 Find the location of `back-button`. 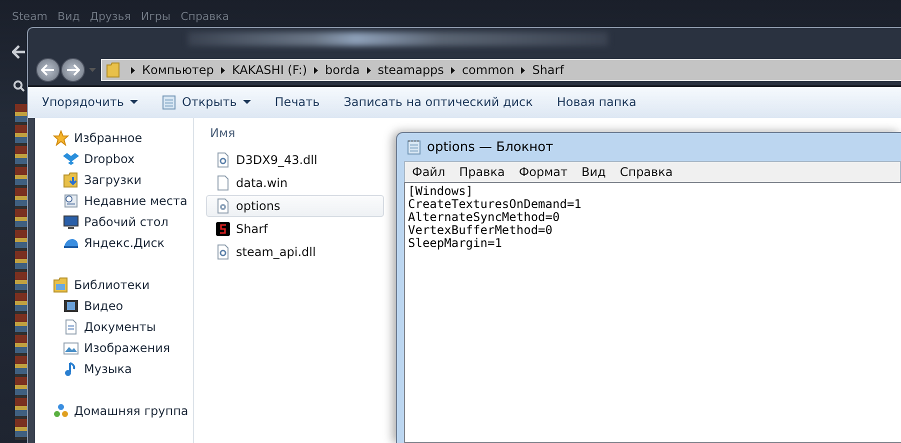

back-button is located at coordinates (48, 70).